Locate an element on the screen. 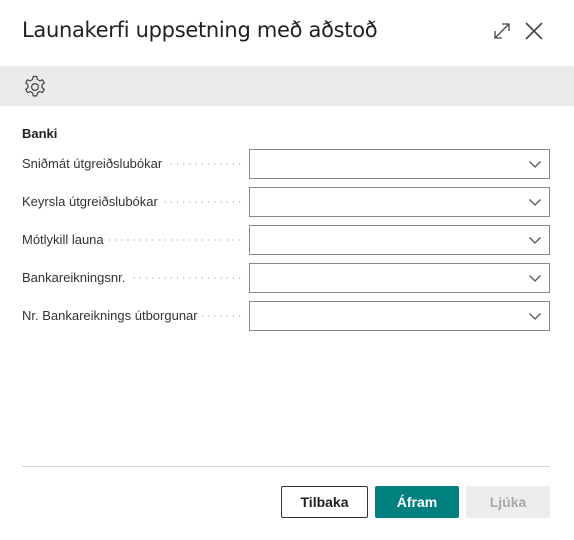  field-journal-template: Sniðmát útgreiðslubókar is located at coordinates (286, 164).